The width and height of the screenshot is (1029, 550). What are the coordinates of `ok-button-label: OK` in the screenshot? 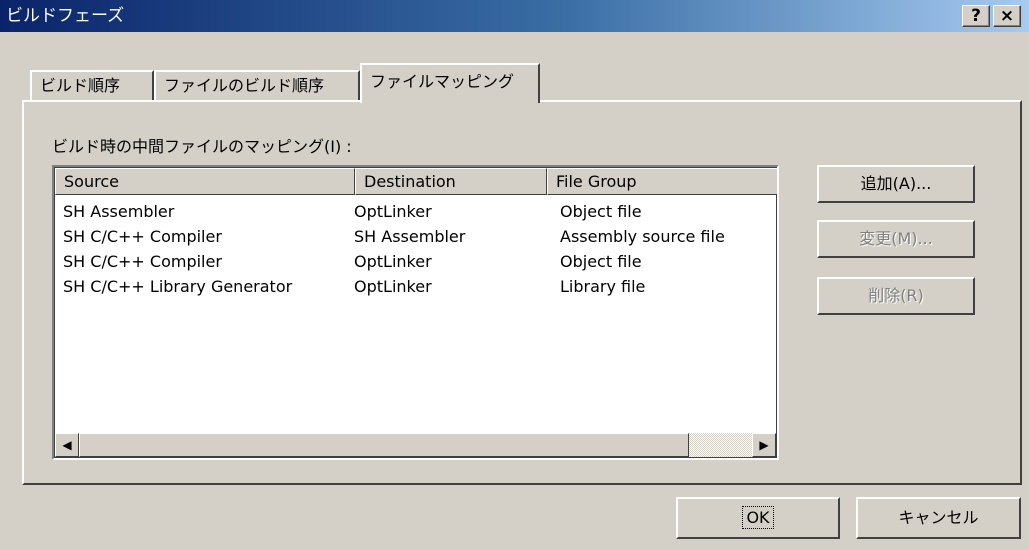 It's located at (758, 517).